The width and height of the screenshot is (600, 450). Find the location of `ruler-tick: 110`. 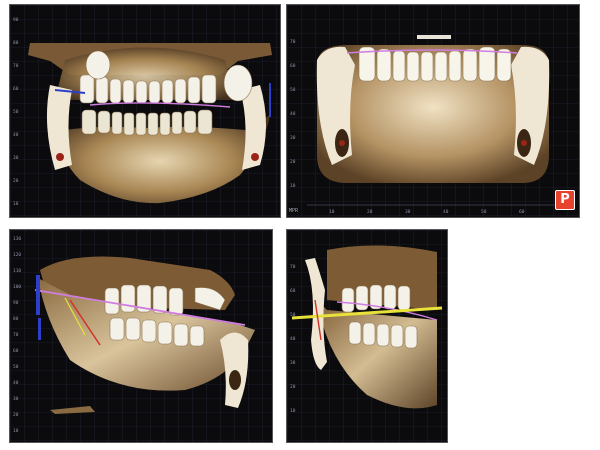

ruler-tick: 110 is located at coordinates (17, 271).